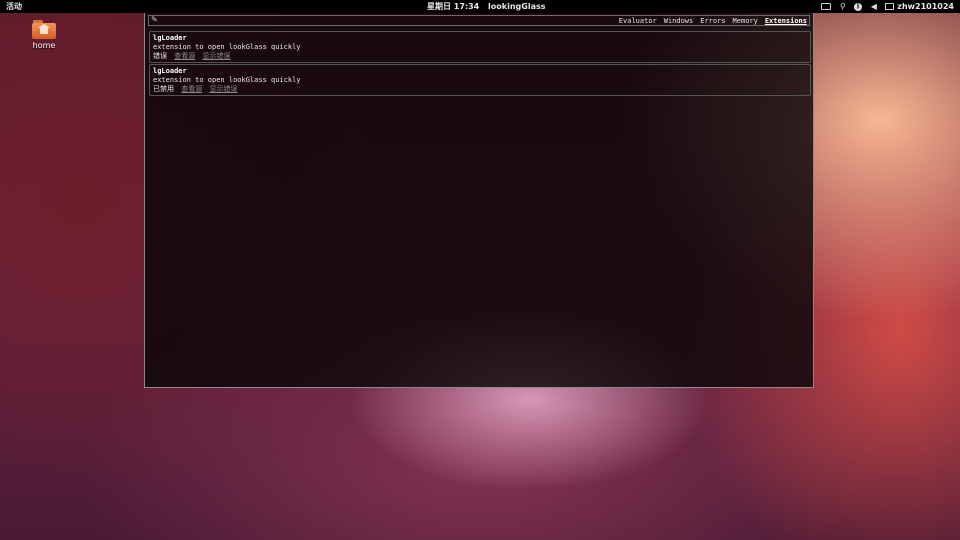 This screenshot has width=960, height=540. Describe the element at coordinates (745, 21) in the screenshot. I see `tab-memory: Memory` at that location.